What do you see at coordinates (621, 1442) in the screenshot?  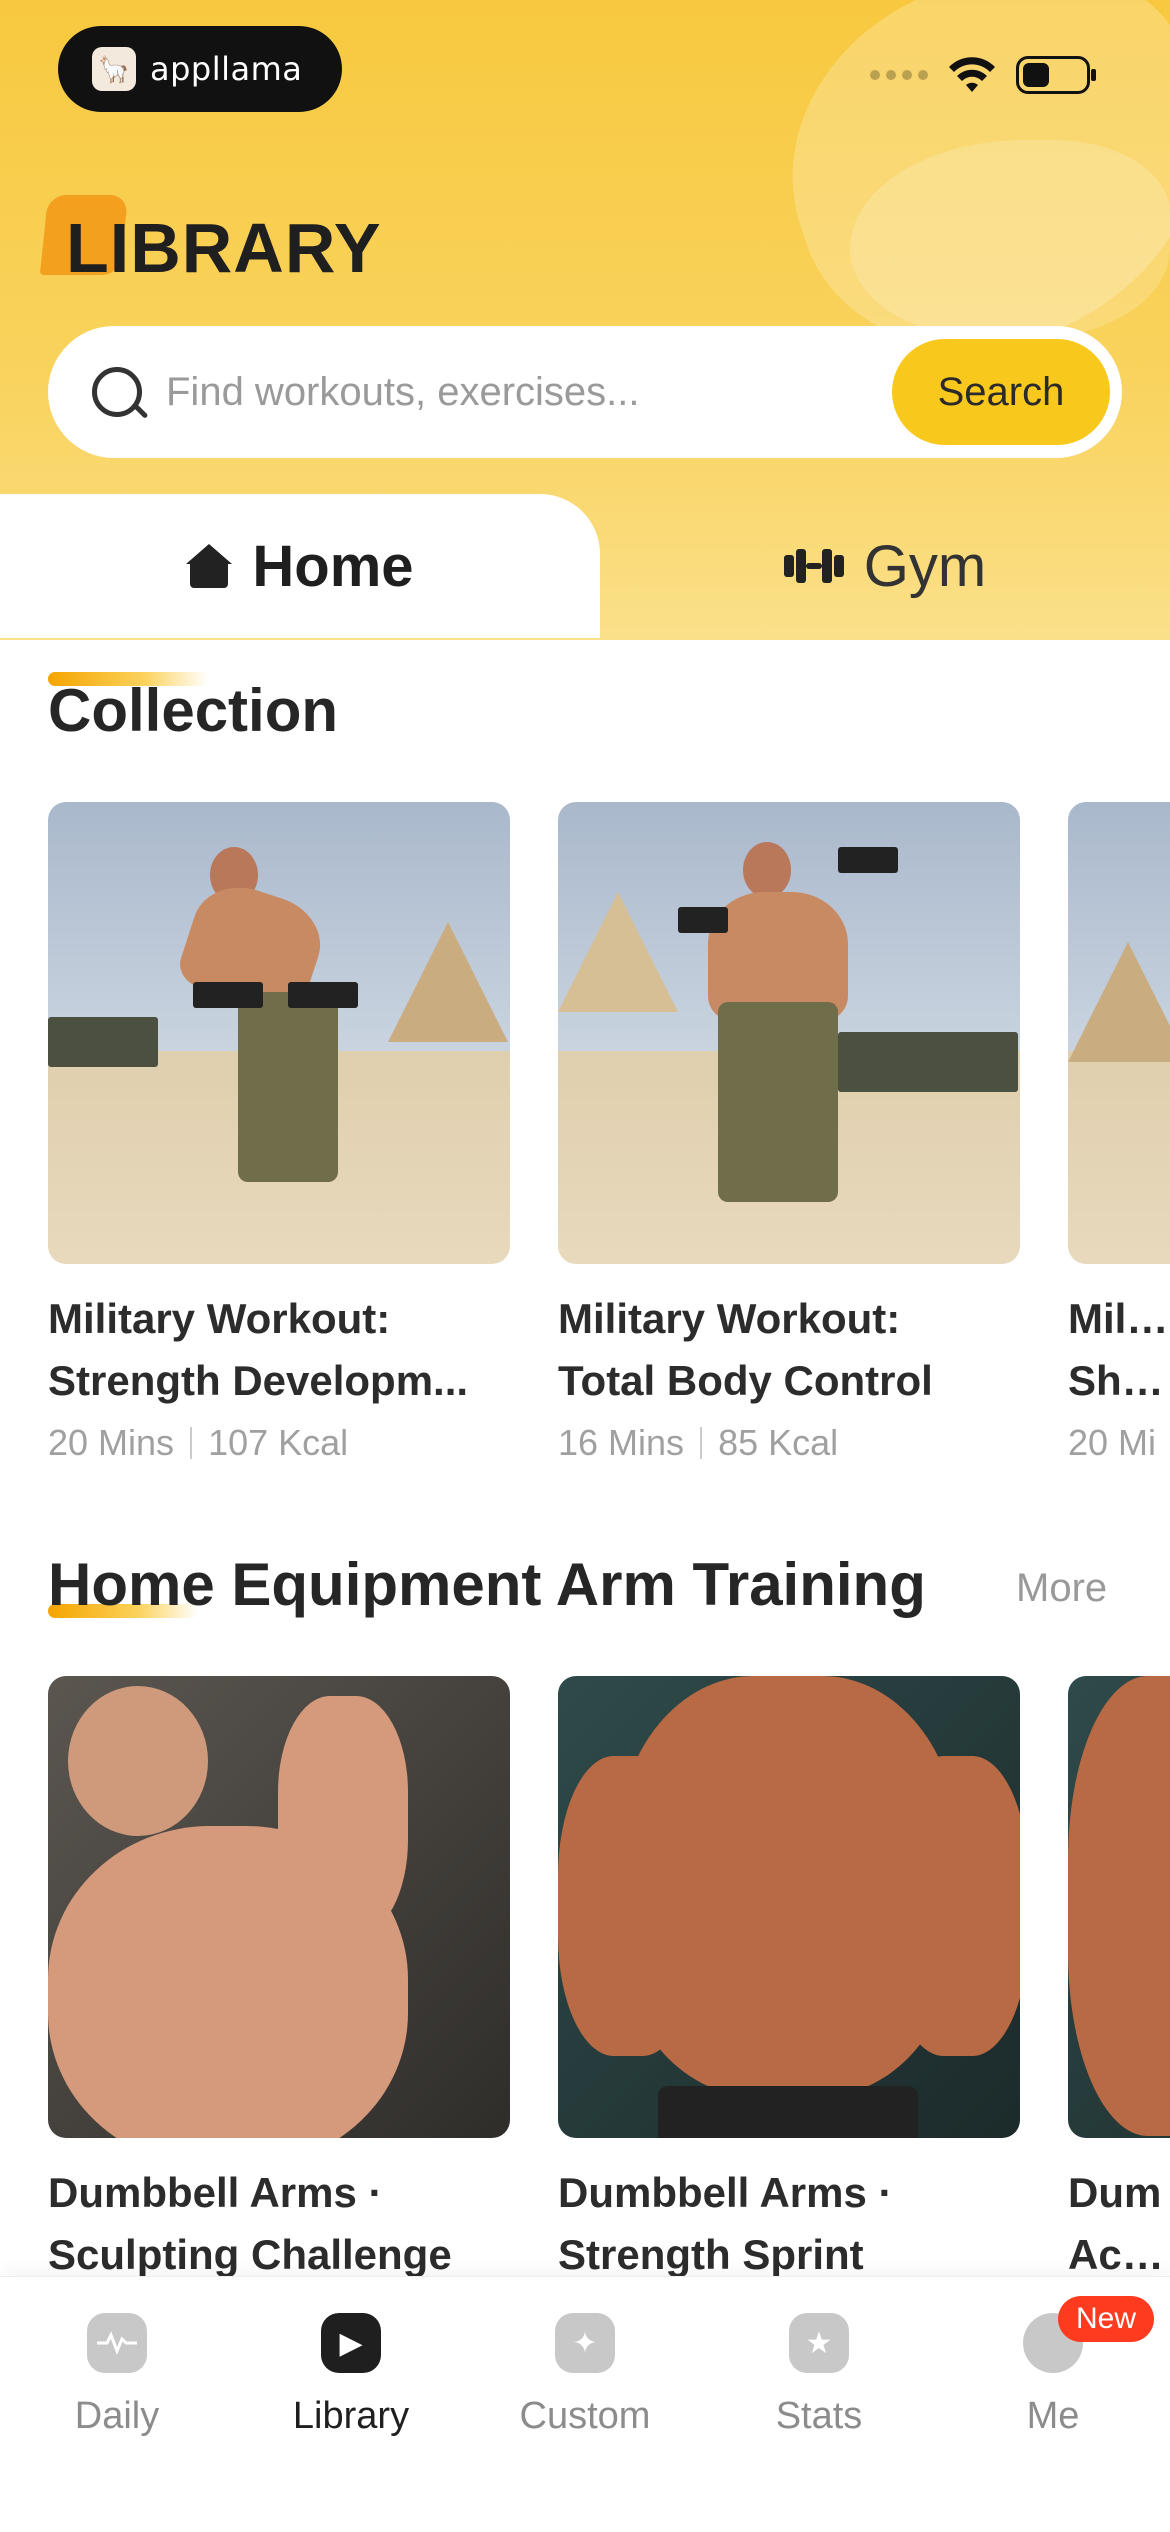 I see `card-duration: 16 Mins` at bounding box center [621, 1442].